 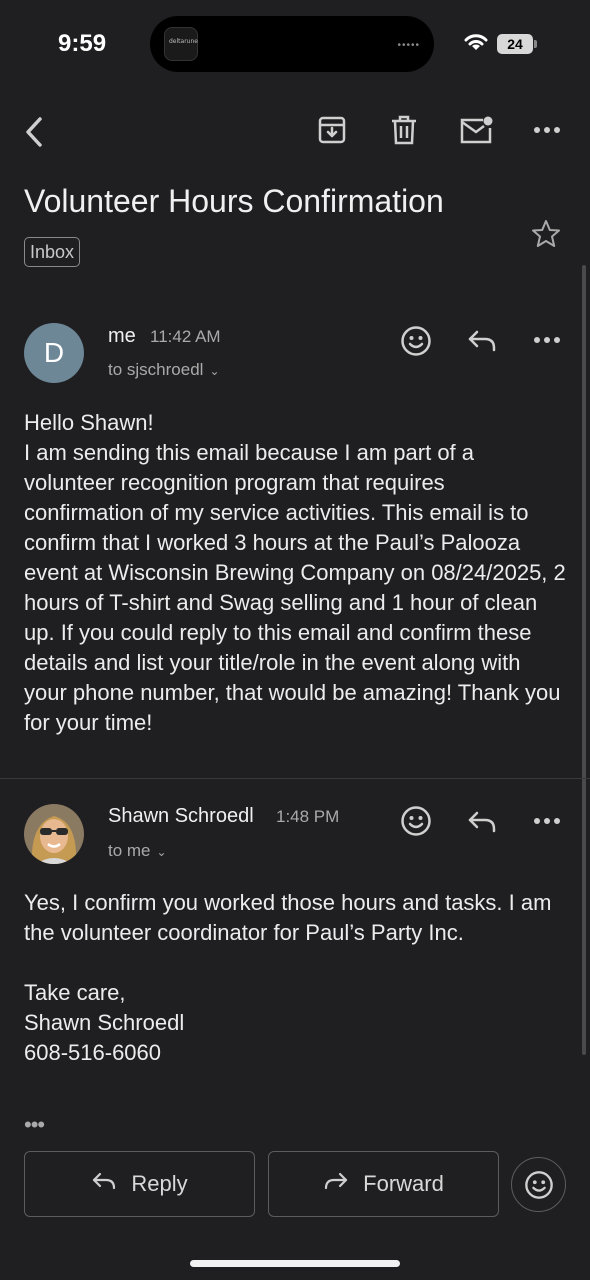 What do you see at coordinates (54, 834) in the screenshot?
I see `avatar` at bounding box center [54, 834].